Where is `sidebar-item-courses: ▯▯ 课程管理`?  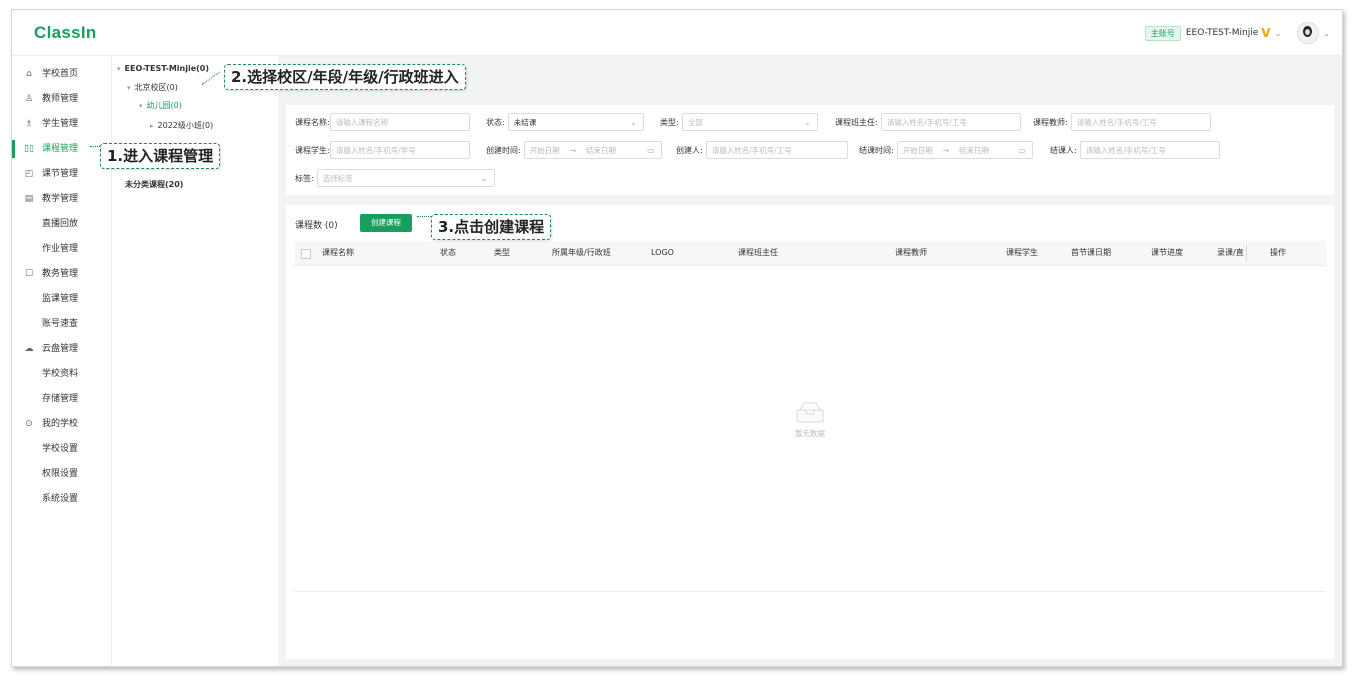
sidebar-item-courses: ▯▯ 课程管理 is located at coordinates (61, 149).